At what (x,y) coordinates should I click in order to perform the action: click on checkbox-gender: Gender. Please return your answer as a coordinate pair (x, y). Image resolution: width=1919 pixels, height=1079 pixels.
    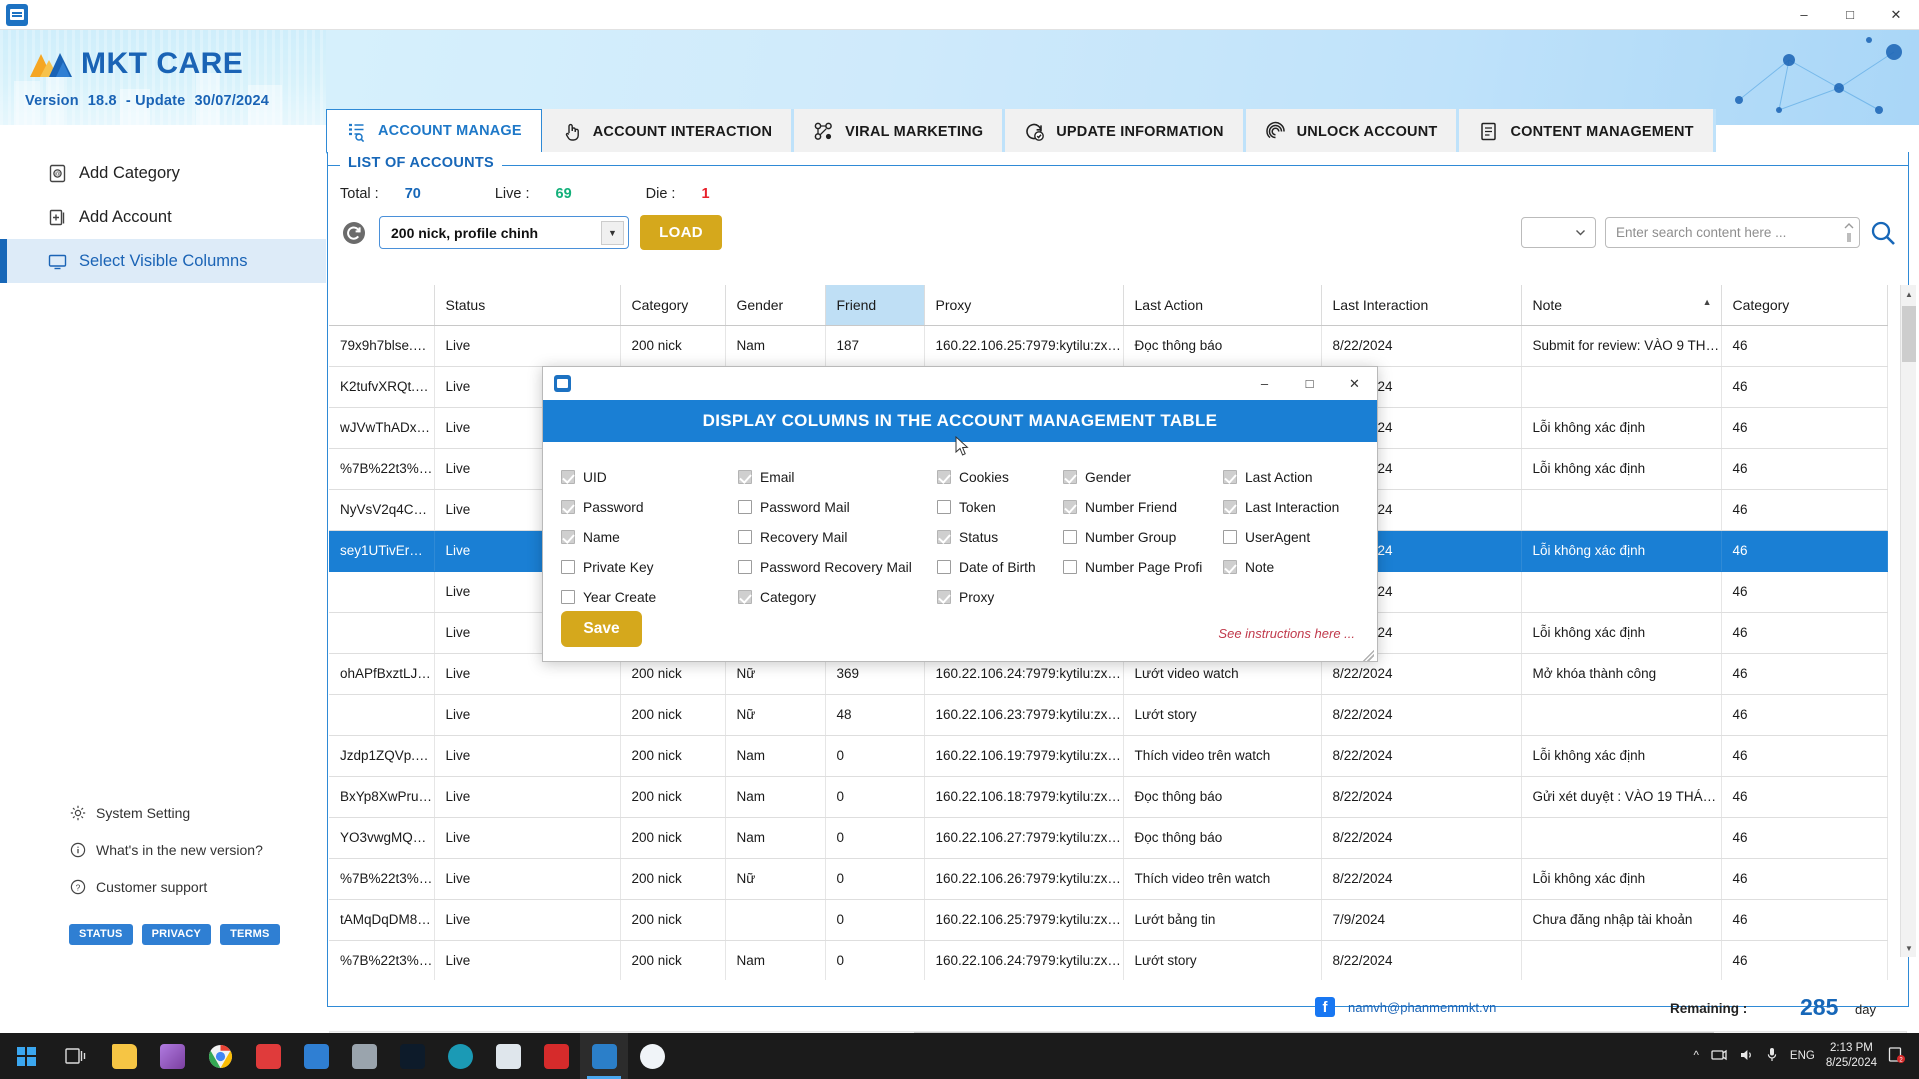
    Looking at the image, I should click on (1143, 477).